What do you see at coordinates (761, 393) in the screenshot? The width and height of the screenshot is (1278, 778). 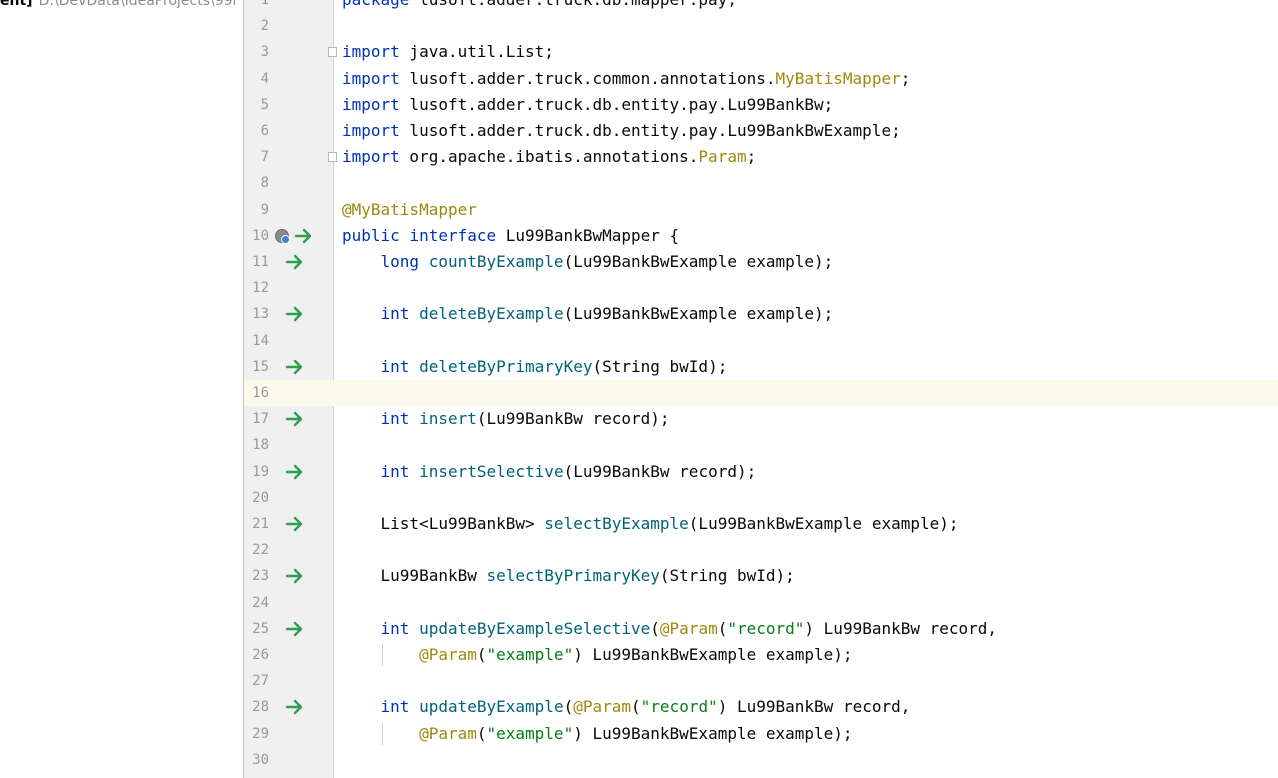 I see `caret-row-highlight` at bounding box center [761, 393].